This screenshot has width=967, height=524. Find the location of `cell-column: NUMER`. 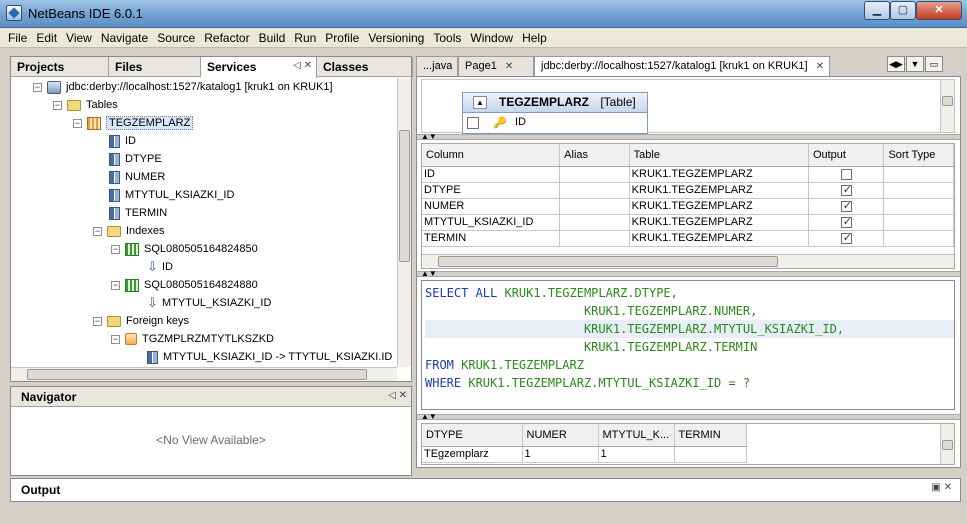

cell-column: NUMER is located at coordinates (491, 206).